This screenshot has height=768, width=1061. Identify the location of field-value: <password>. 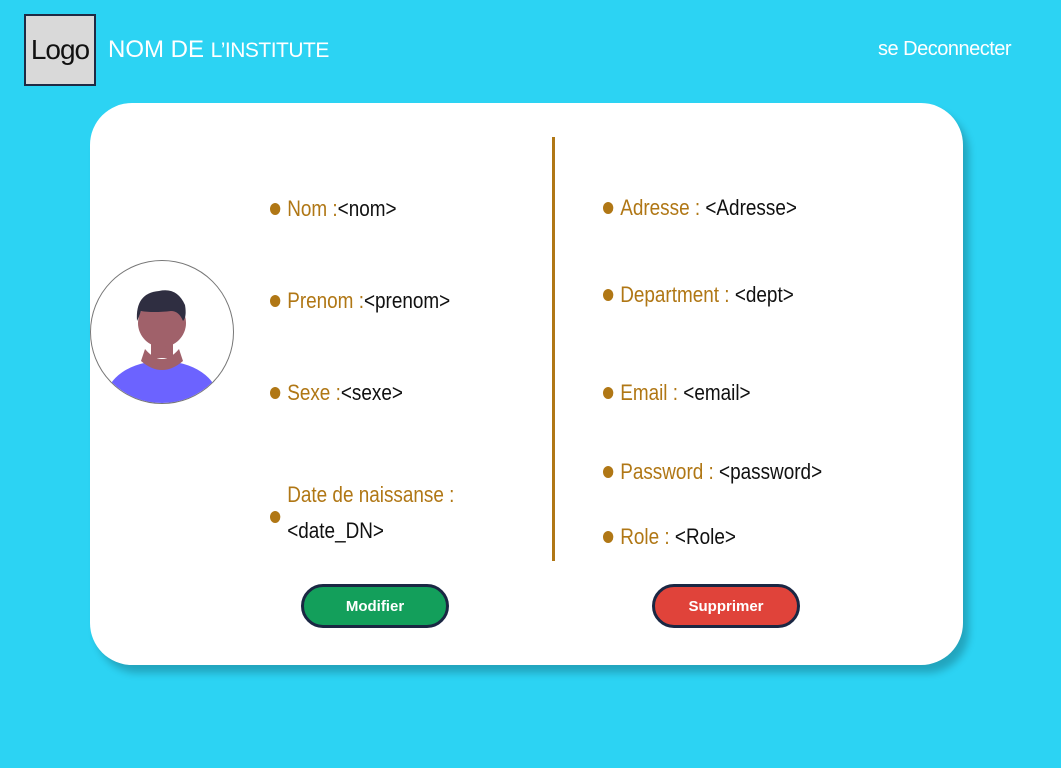
(771, 471).